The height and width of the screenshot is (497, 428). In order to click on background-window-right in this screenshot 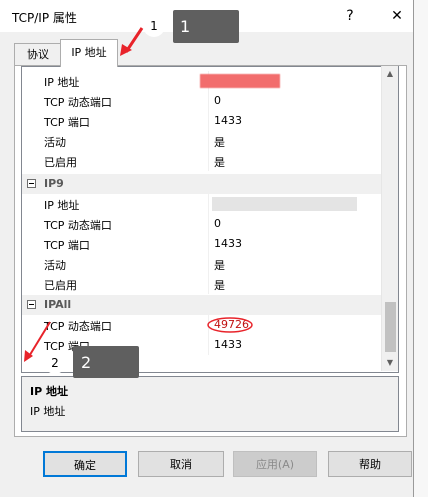, I will do `click(421, 248)`.